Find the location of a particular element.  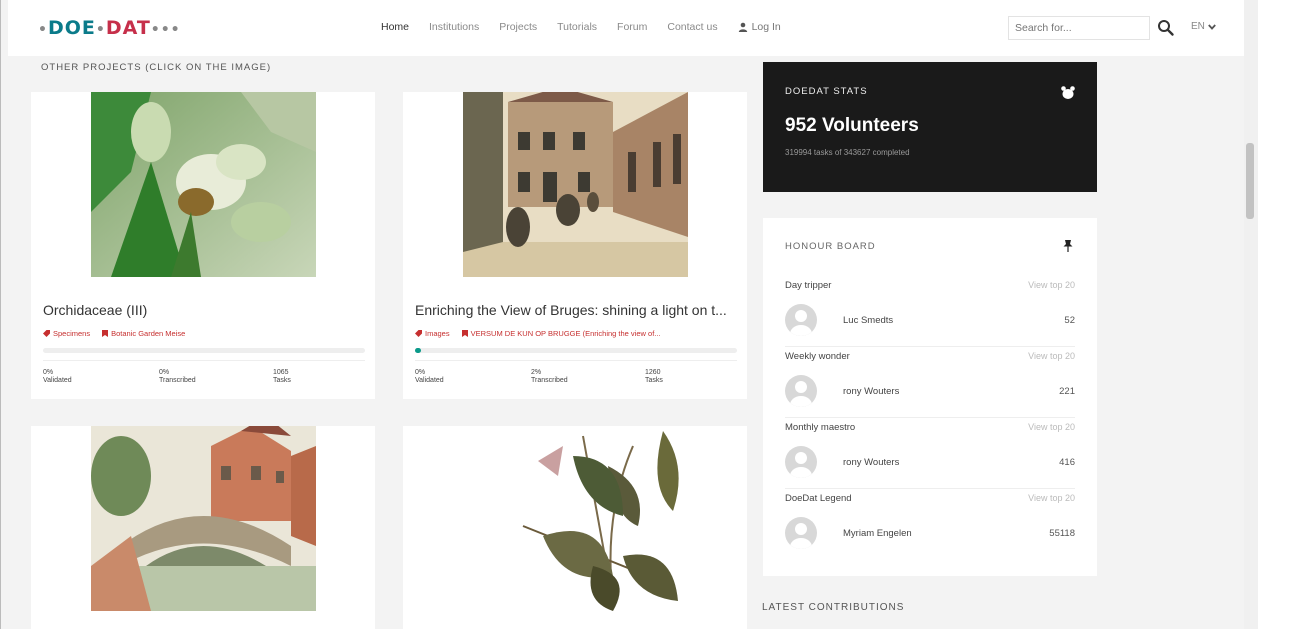

user-score: 55118 is located at coordinates (1062, 533).